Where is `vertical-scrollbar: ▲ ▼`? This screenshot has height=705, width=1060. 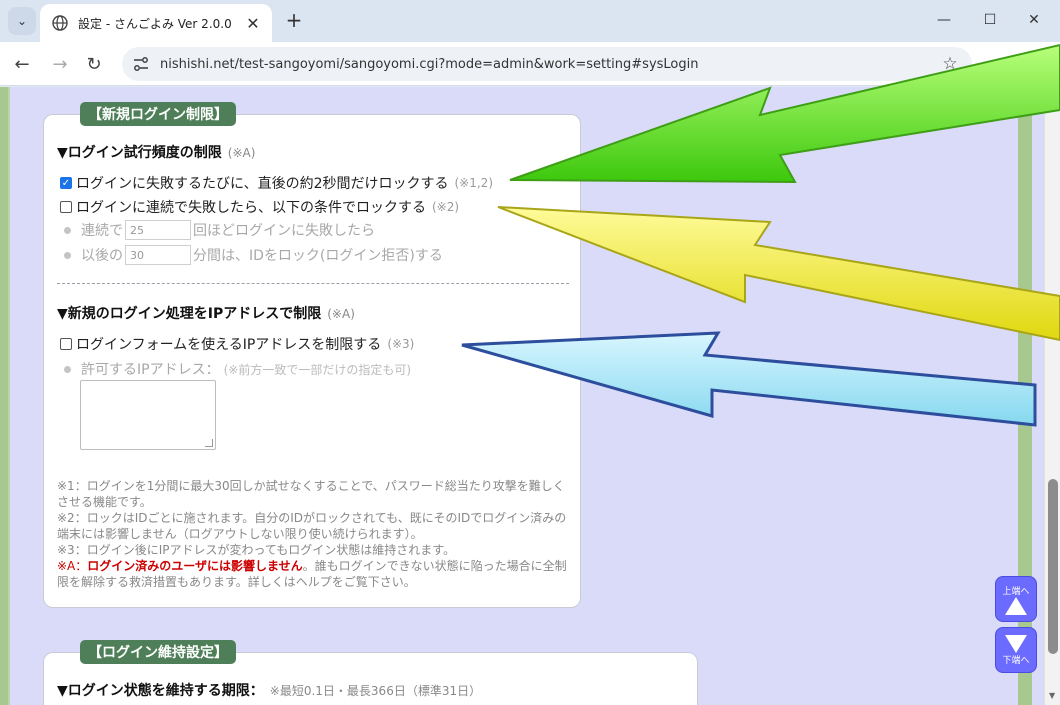 vertical-scrollbar: ▲ ▼ is located at coordinates (1052, 396).